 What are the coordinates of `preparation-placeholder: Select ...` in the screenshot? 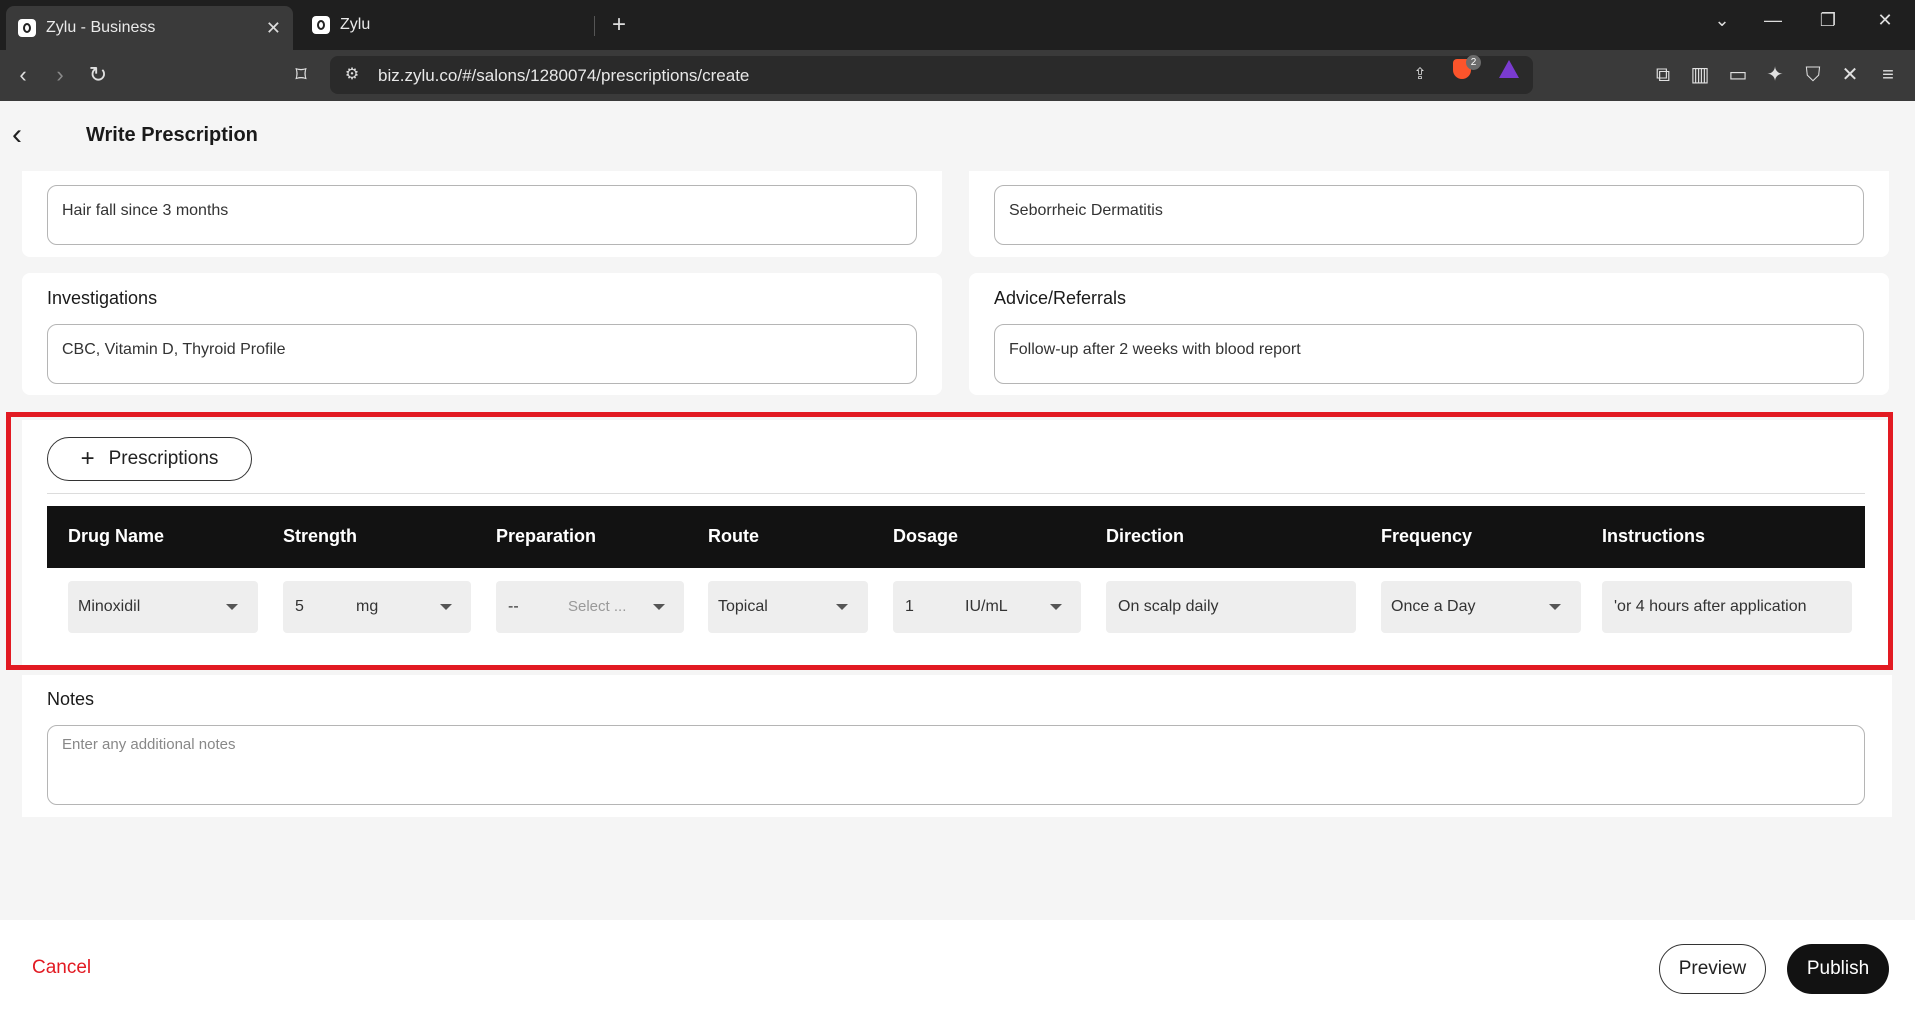 It's located at (597, 606).